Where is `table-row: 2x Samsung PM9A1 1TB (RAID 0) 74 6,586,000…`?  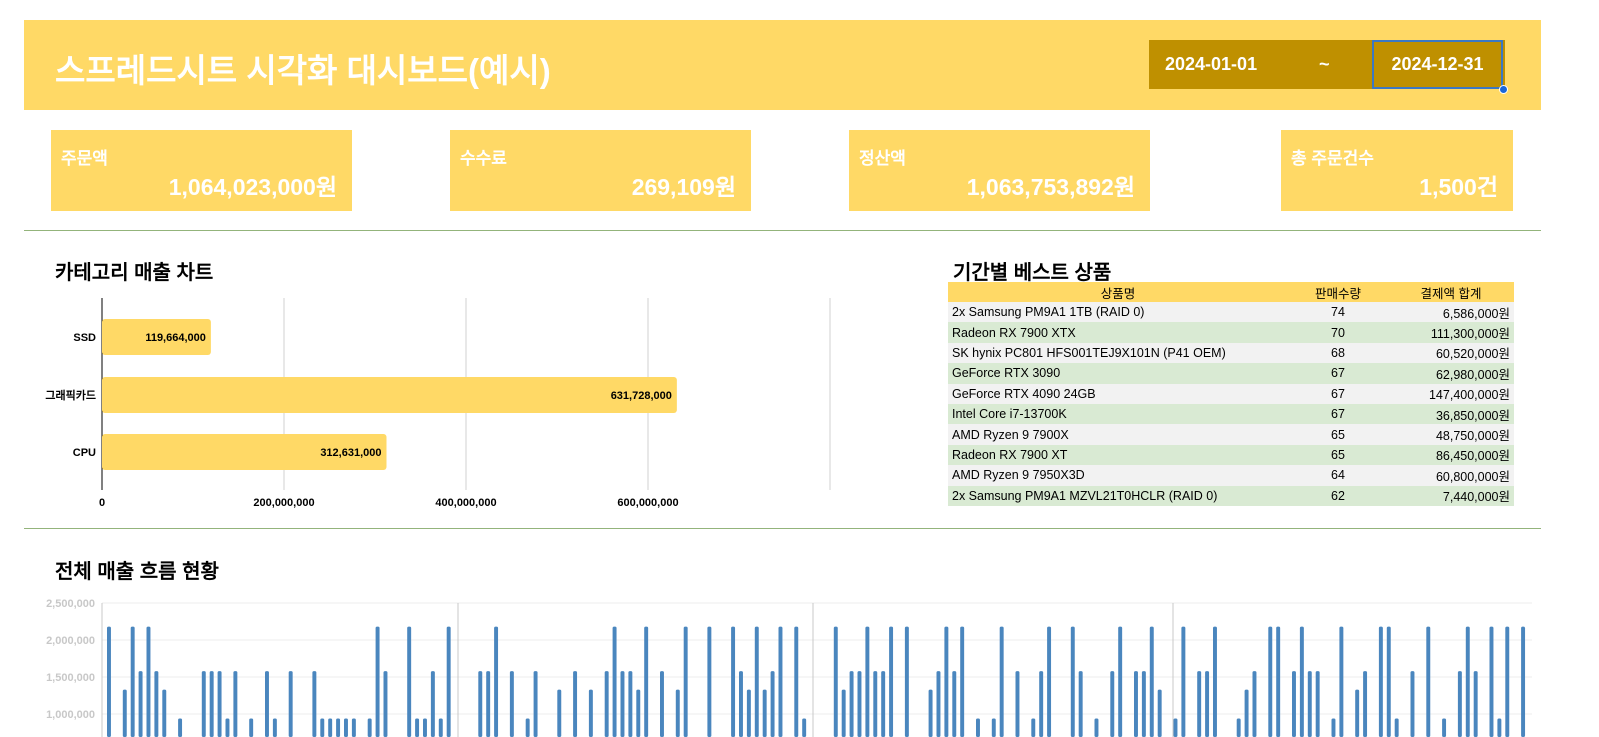 table-row: 2x Samsung PM9A1 1TB (RAID 0) 74 6,586,000… is located at coordinates (1231, 312).